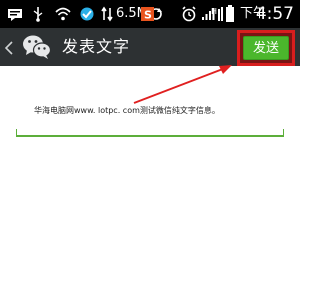  I want to click on h-signal-icon: H, so click(217, 14).